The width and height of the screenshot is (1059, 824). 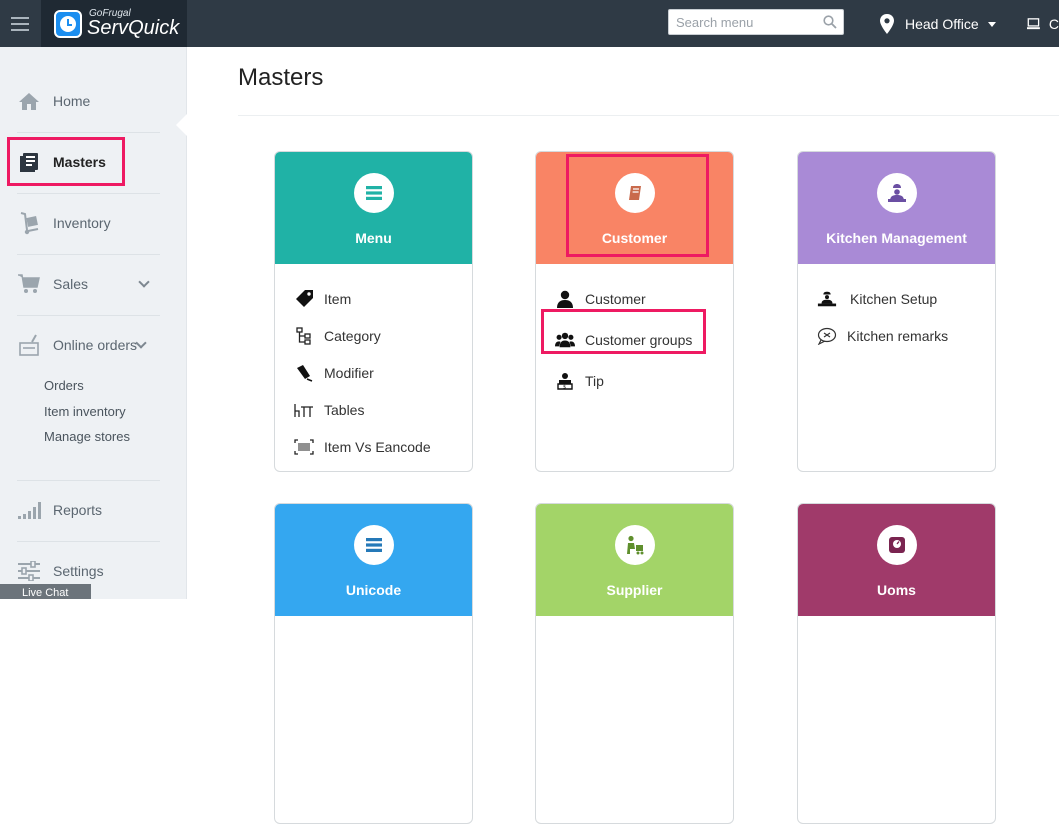 What do you see at coordinates (29, 345) in the screenshot?
I see `online-orders-icon` at bounding box center [29, 345].